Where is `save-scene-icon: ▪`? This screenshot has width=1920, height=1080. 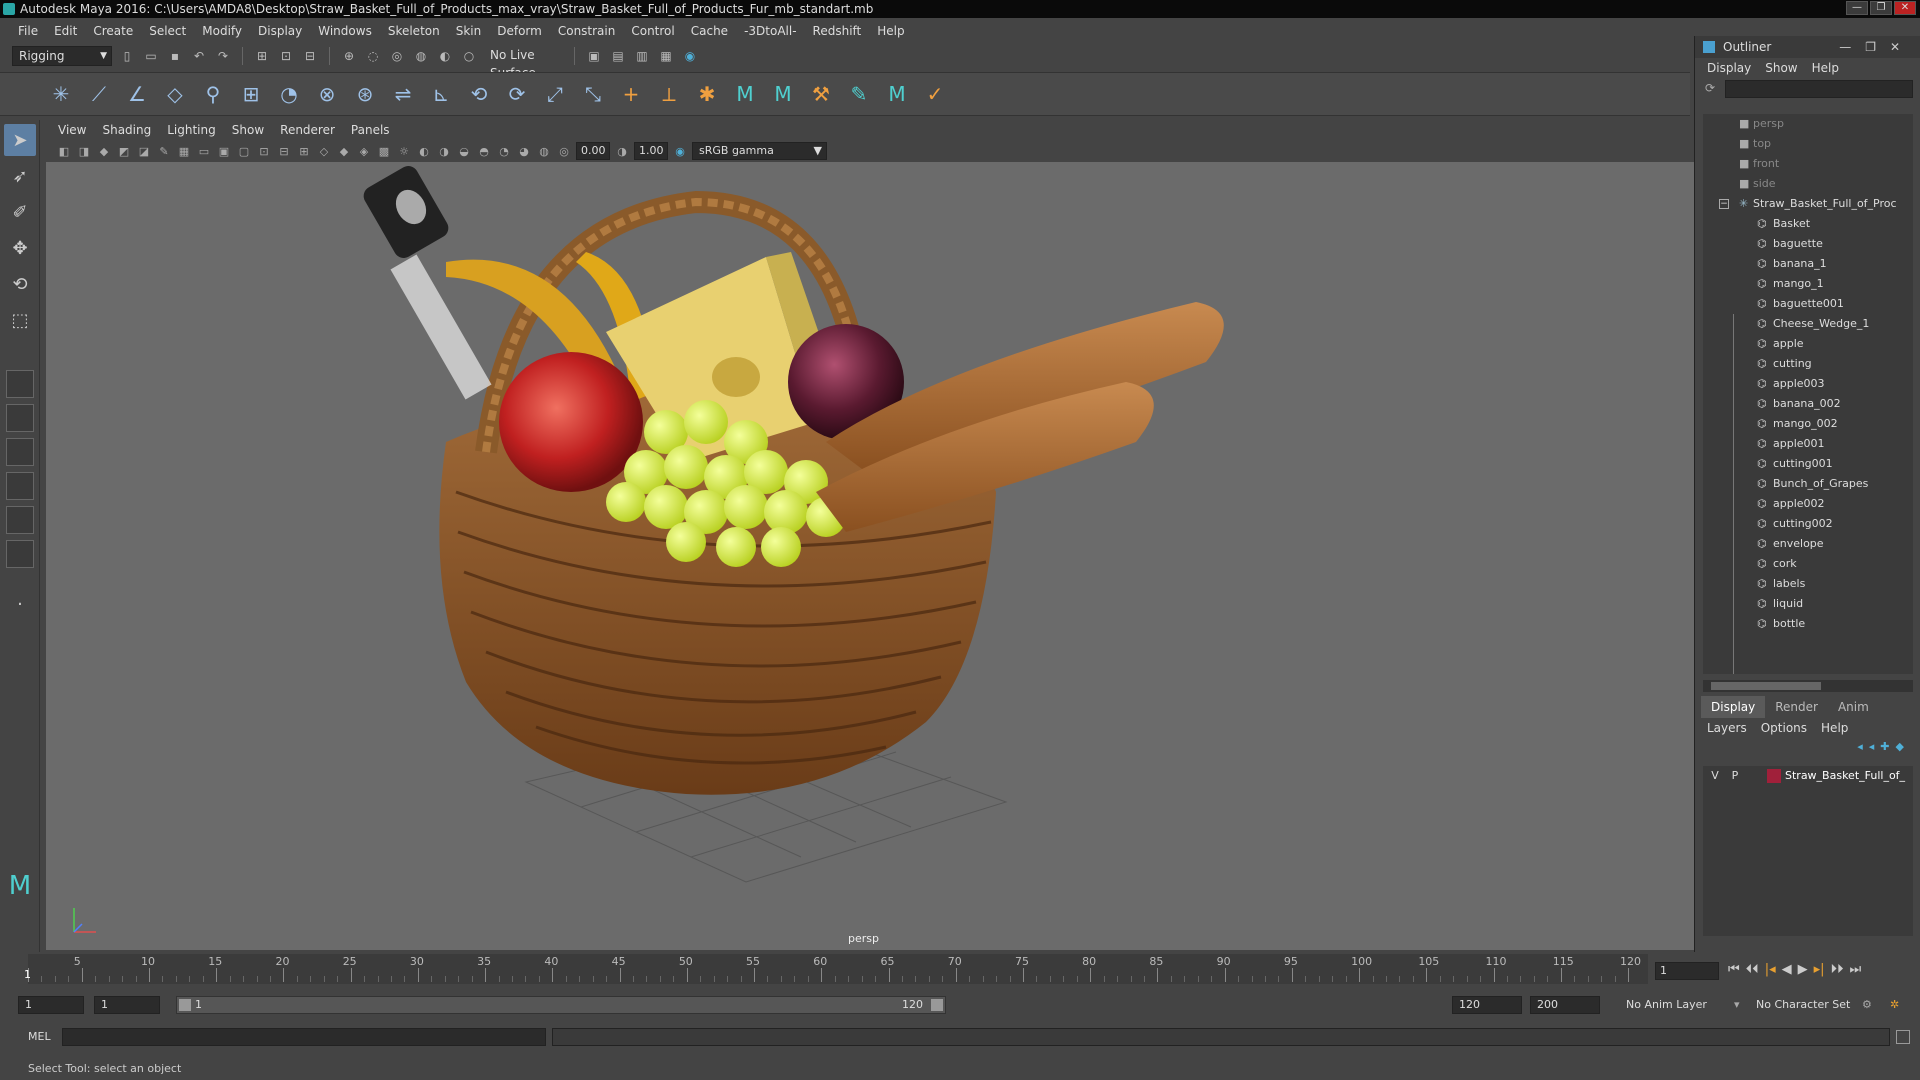 save-scene-icon: ▪ is located at coordinates (175, 56).